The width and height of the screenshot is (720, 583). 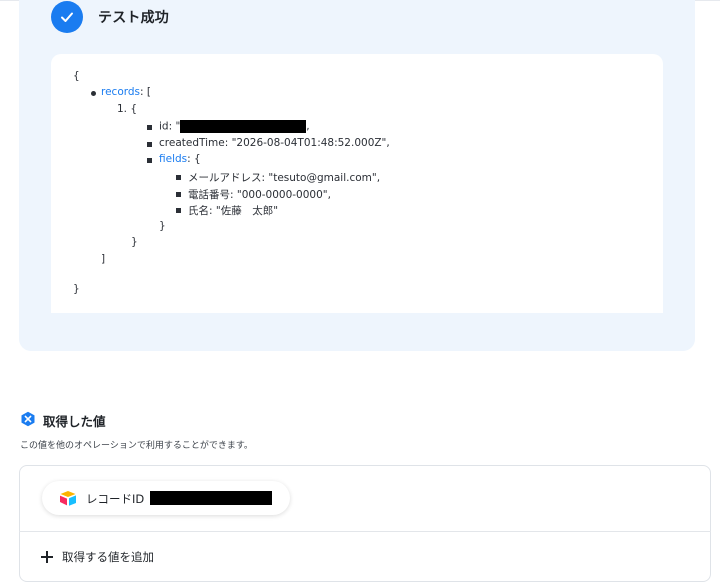 What do you see at coordinates (308, 126) in the screenshot?
I see `json-id-tail: ,` at bounding box center [308, 126].